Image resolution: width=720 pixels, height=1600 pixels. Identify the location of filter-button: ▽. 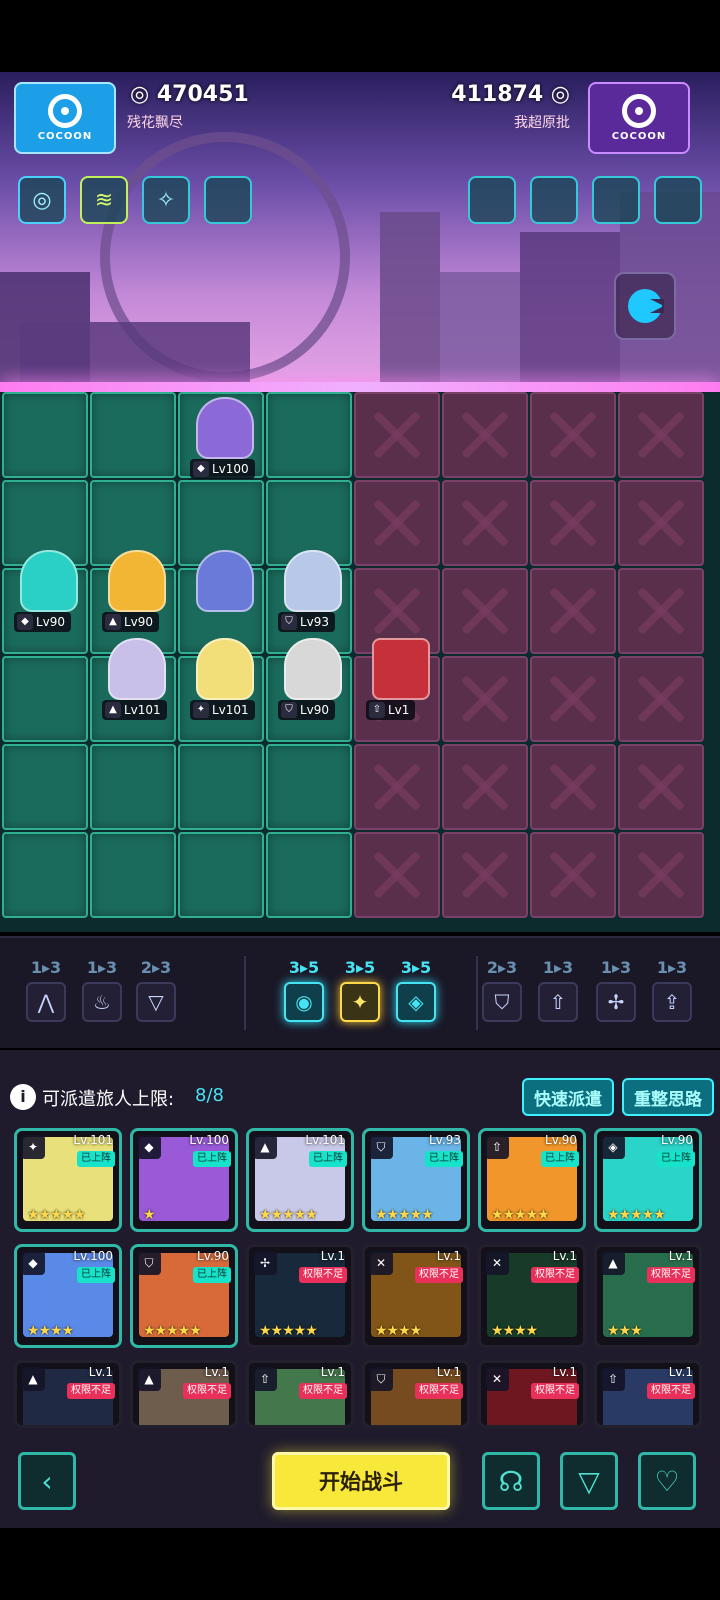
(589, 1481).